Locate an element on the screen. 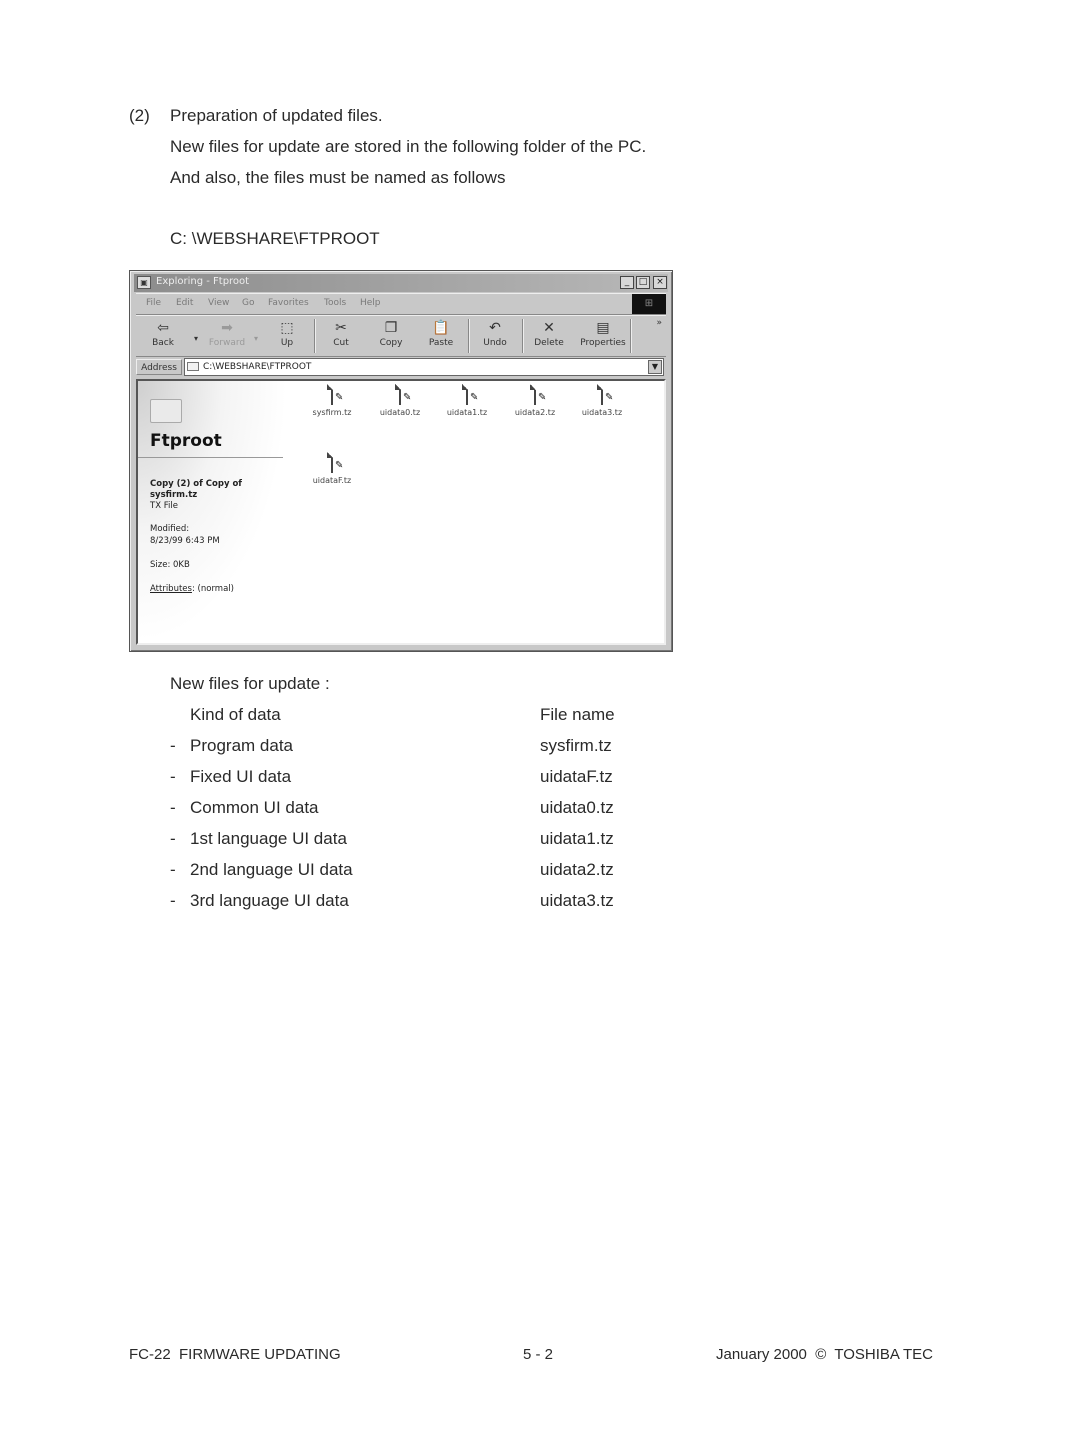 This screenshot has height=1439, width=1080. page-number: 5 - 2 is located at coordinates (538, 1354).